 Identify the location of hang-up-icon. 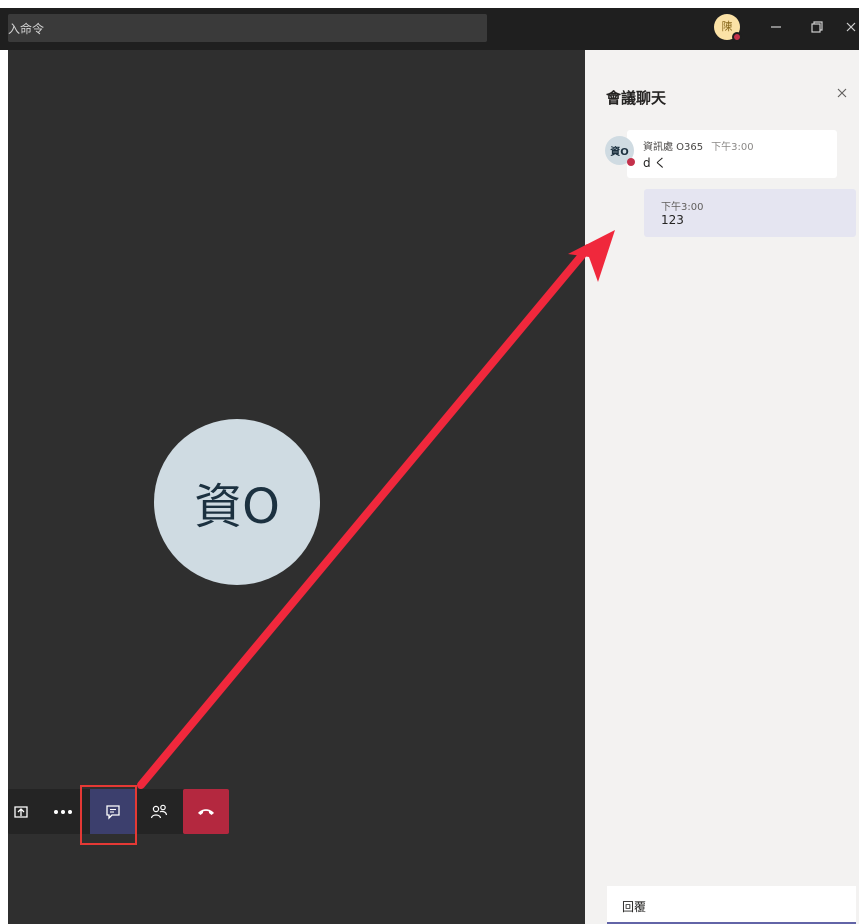
(206, 811).